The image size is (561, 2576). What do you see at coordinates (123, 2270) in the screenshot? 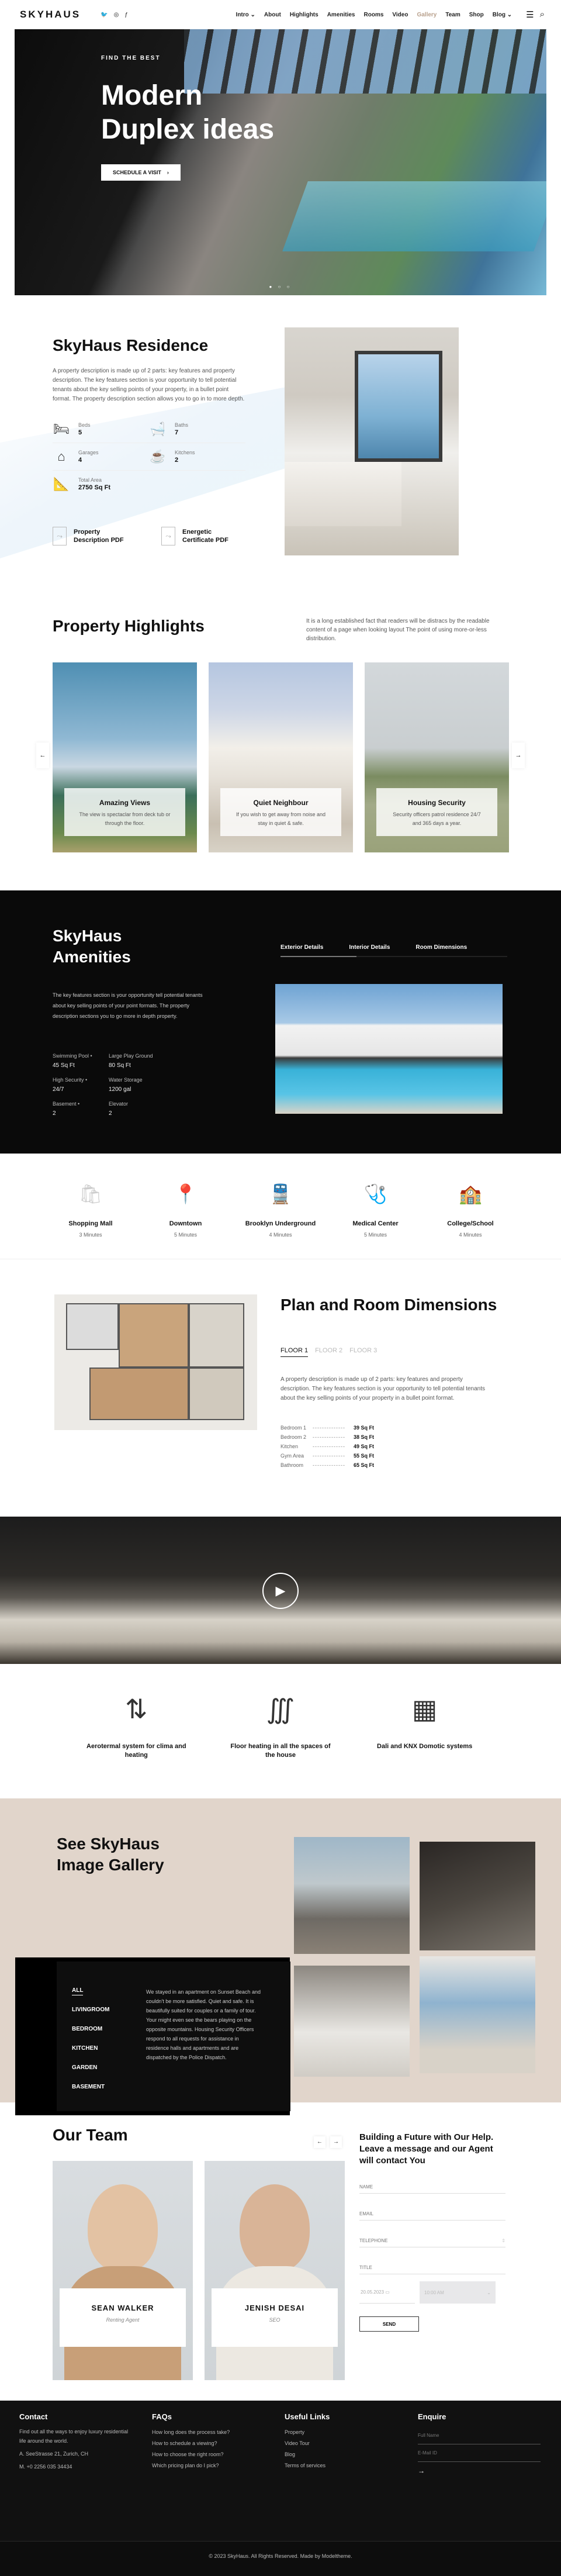
I see `team-member-card: SEAN WALKER Renting Agent` at bounding box center [123, 2270].